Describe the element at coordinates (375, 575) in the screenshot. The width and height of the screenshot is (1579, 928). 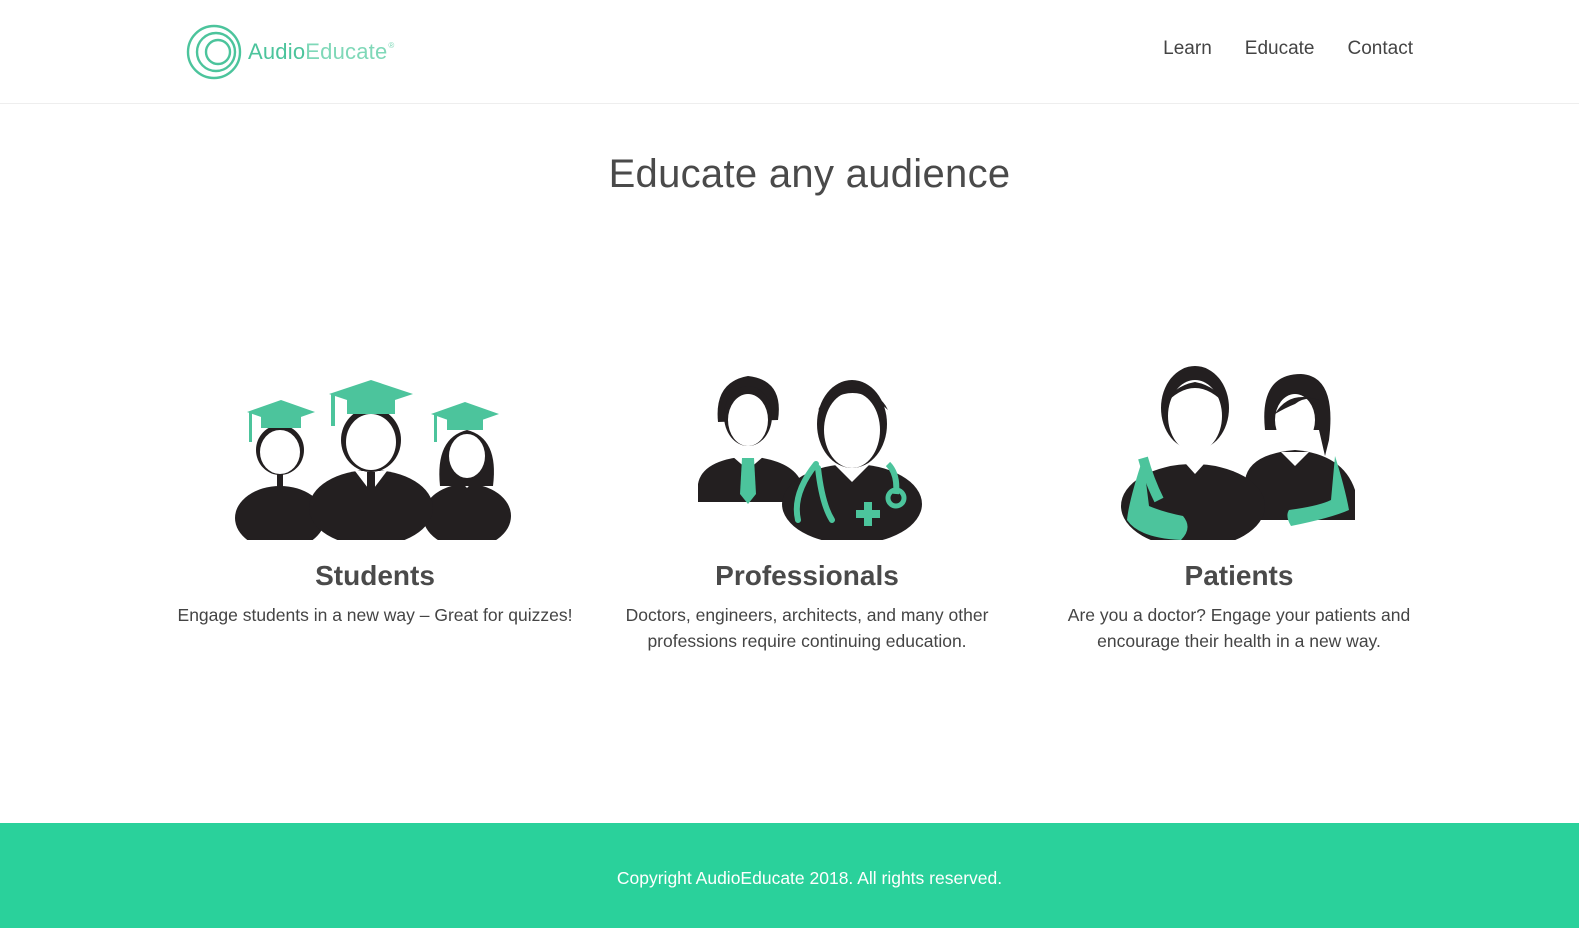
I see `audience-title-students: Students` at that location.